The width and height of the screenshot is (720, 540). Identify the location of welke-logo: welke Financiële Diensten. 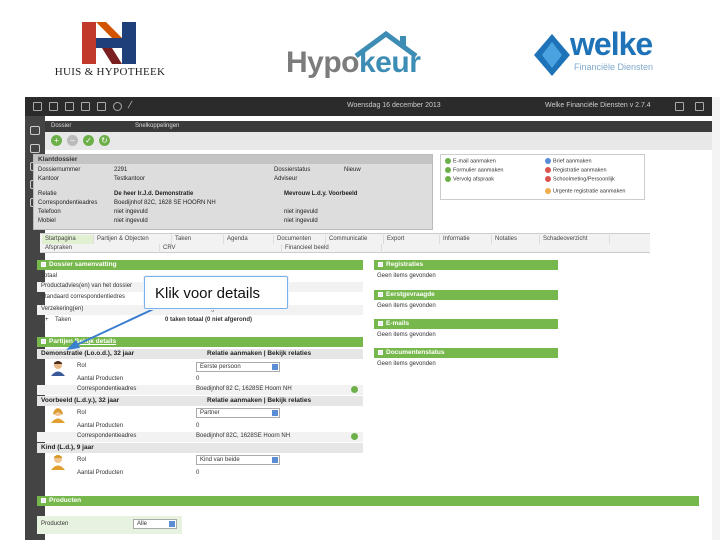
(614, 53).